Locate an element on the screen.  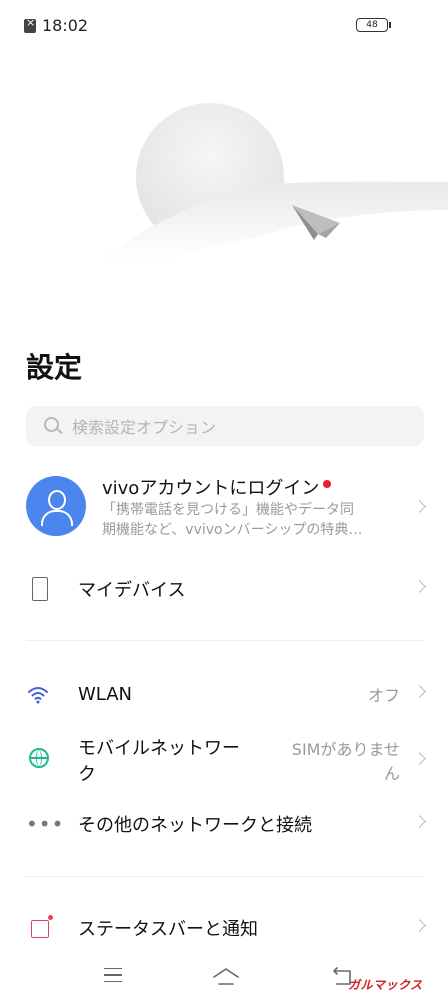
avatar-icon is located at coordinates (56, 506).